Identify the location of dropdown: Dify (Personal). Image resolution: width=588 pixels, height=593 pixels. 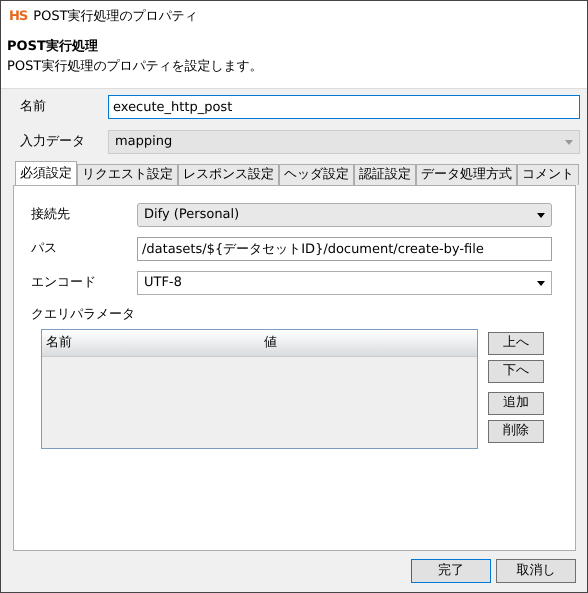
(344, 215).